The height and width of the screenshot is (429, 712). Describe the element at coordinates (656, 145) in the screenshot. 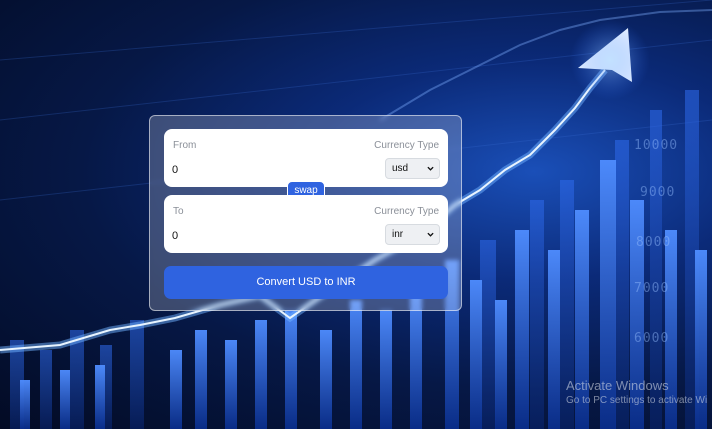

I see `background-axis-label: 10000` at that location.